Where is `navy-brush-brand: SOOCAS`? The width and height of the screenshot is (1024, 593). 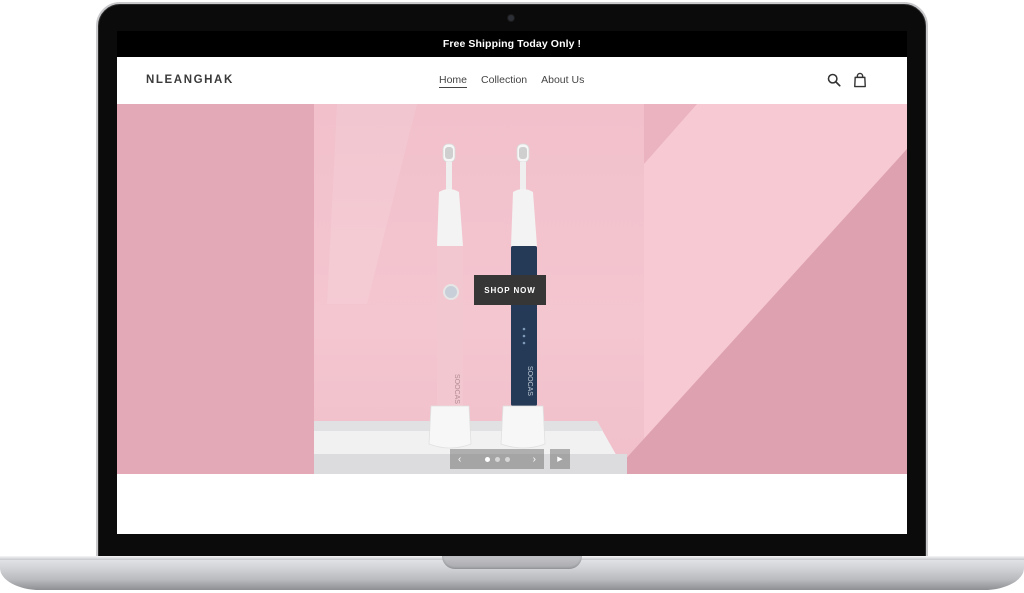 navy-brush-brand: SOOCAS is located at coordinates (529, 381).